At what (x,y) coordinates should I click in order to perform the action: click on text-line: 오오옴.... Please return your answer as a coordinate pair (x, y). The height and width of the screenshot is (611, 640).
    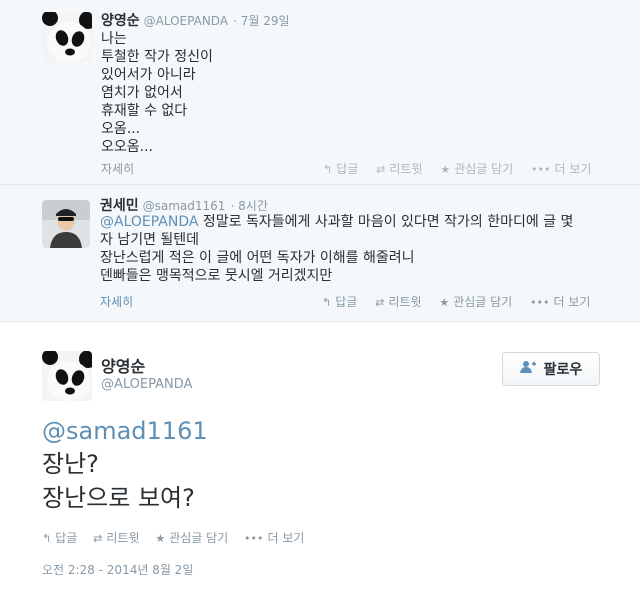
    Looking at the image, I should click on (127, 147).